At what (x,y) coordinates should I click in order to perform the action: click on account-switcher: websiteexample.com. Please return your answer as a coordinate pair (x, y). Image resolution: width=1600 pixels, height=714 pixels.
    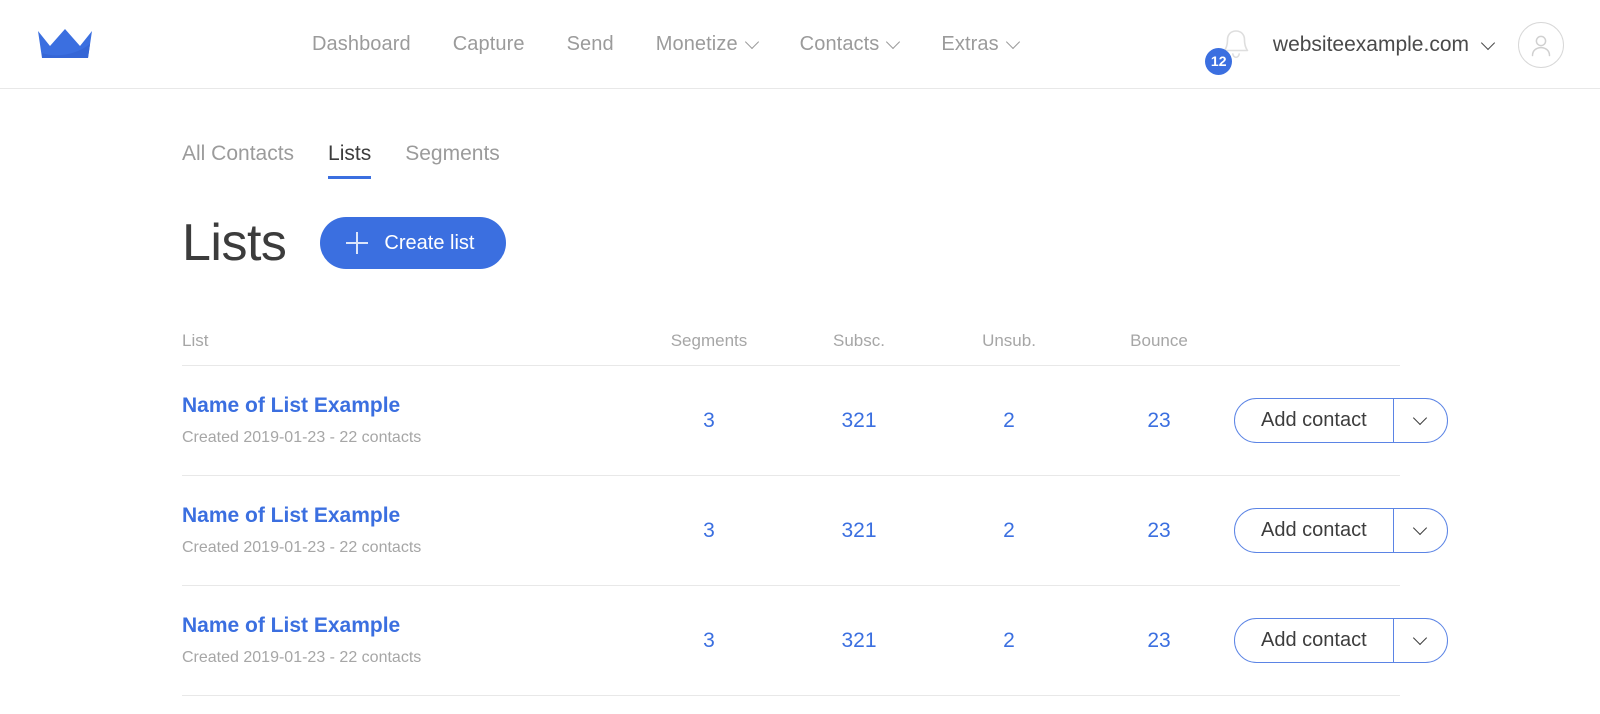
    Looking at the image, I should click on (1383, 45).